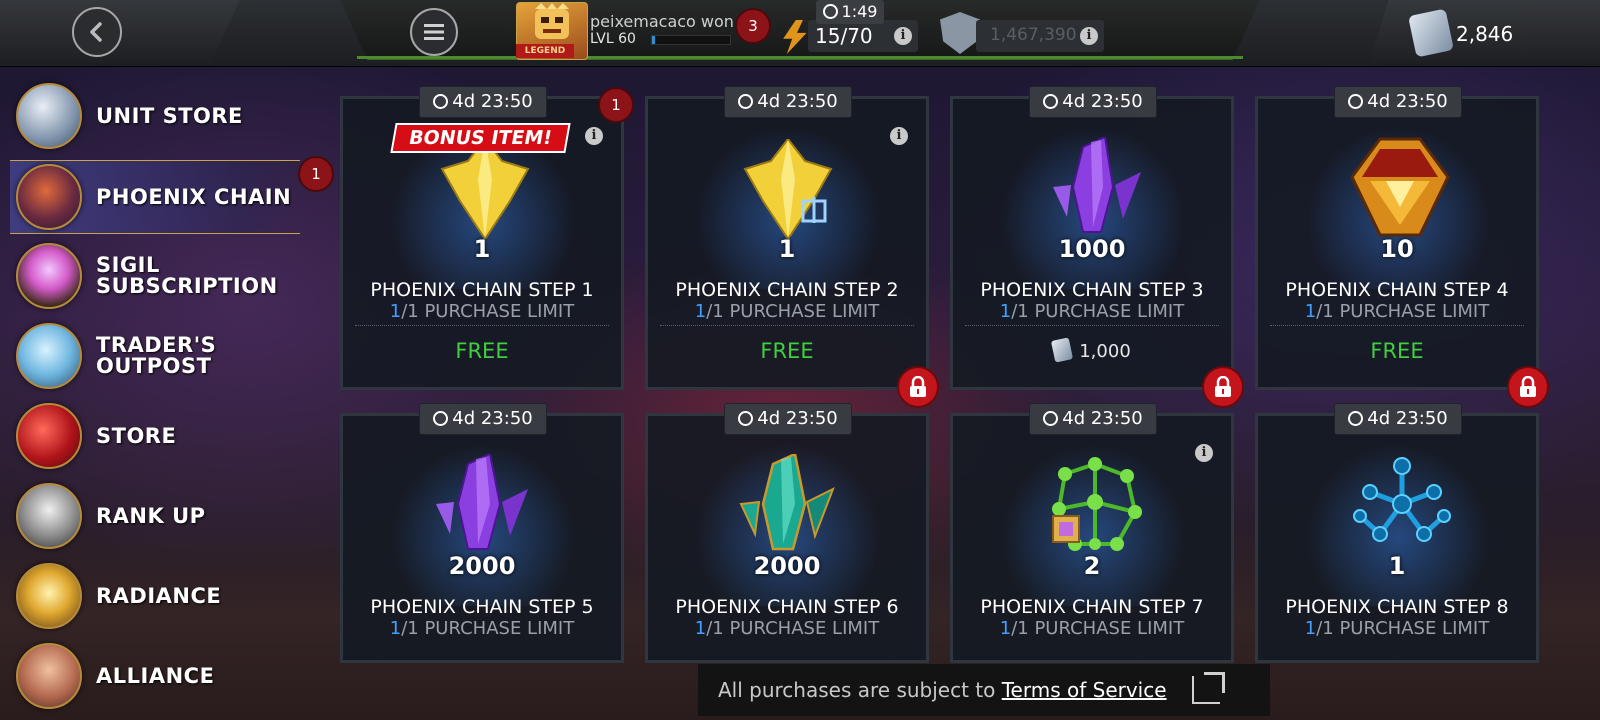 The image size is (1600, 720). I want to click on sidebar-item-phoenix-chain: PHOENIX CHAIN, so click(155, 197).